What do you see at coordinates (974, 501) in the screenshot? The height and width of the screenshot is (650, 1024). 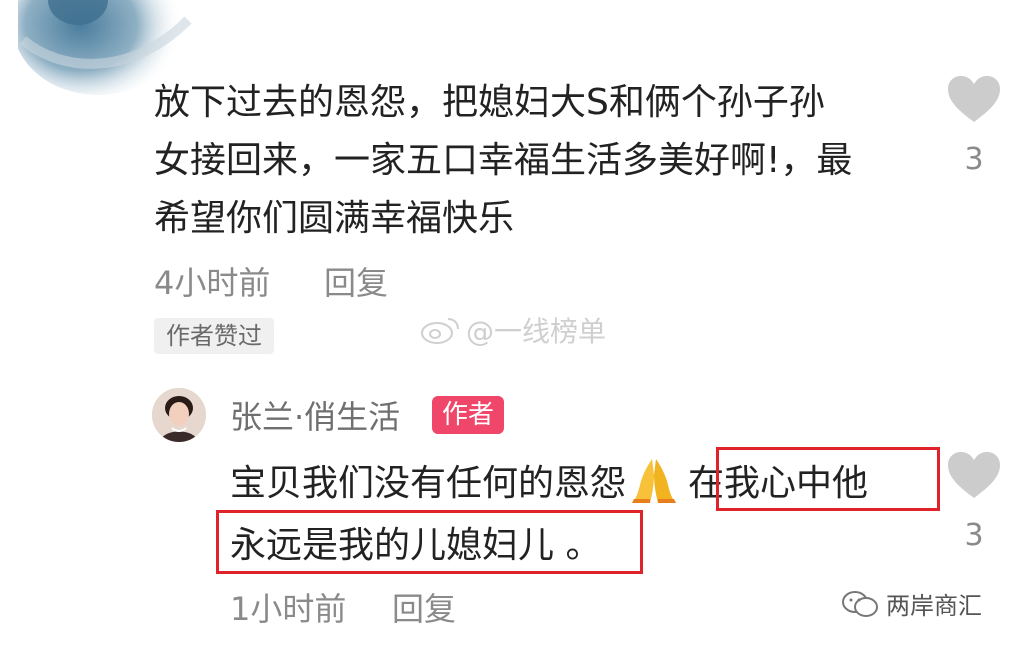 I see `reply-like-button: 3` at bounding box center [974, 501].